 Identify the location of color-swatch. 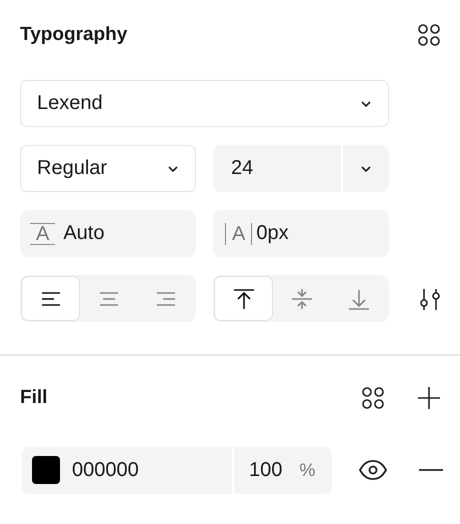
(46, 470).